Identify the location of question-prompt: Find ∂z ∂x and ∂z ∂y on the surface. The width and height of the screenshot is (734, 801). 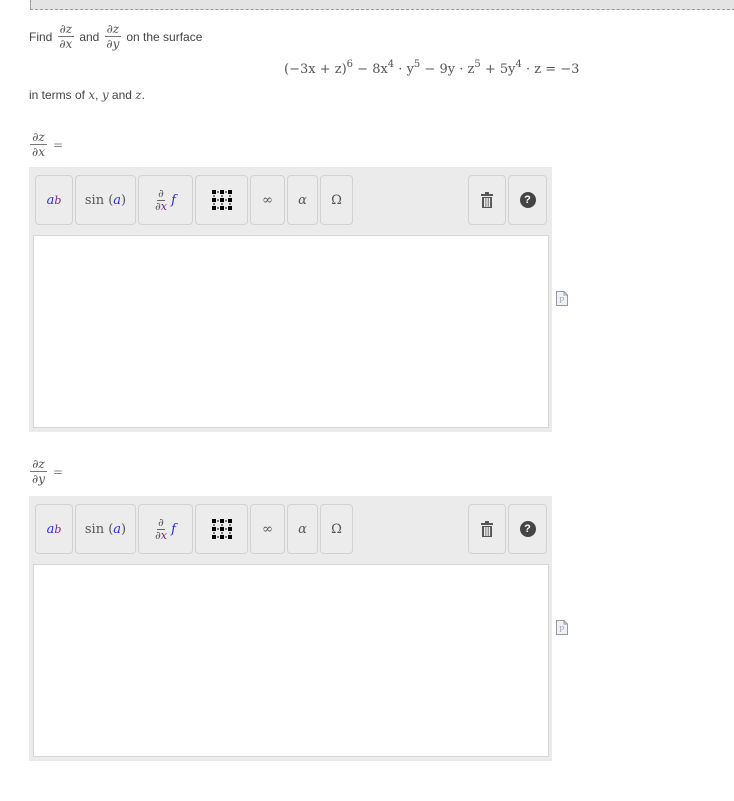
(115, 36).